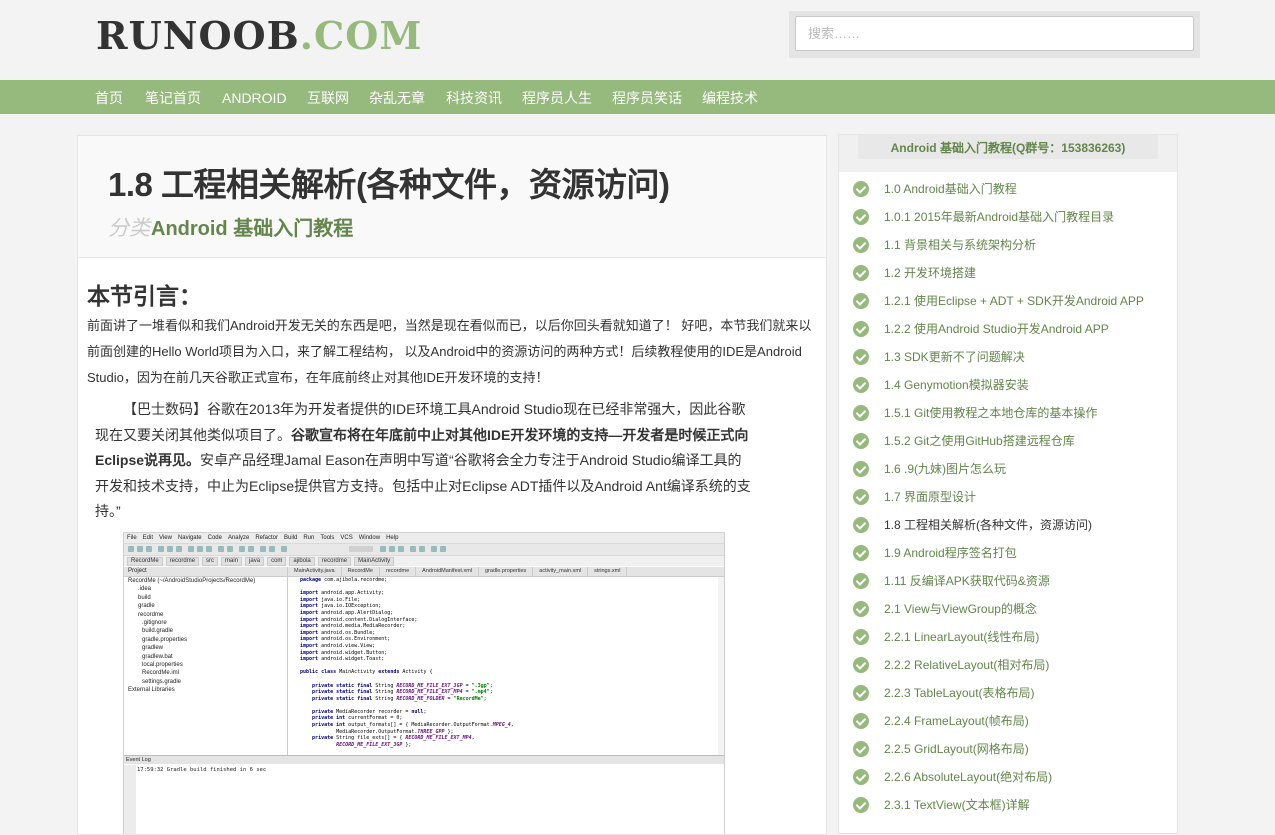 This screenshot has width=1275, height=835. I want to click on ide-tree-item: settings.gradle, so click(162, 681).